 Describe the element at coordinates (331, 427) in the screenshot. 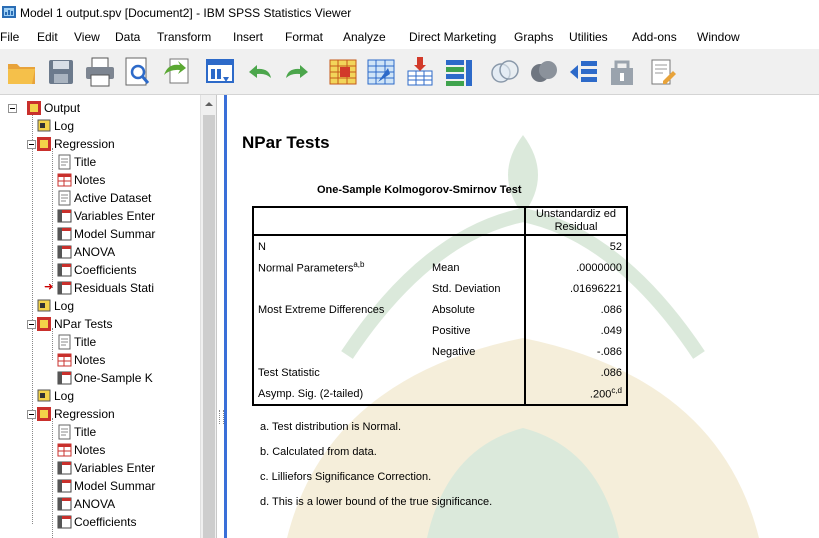

I see `footnote-a: a. Test distribution is Normal.` at that location.